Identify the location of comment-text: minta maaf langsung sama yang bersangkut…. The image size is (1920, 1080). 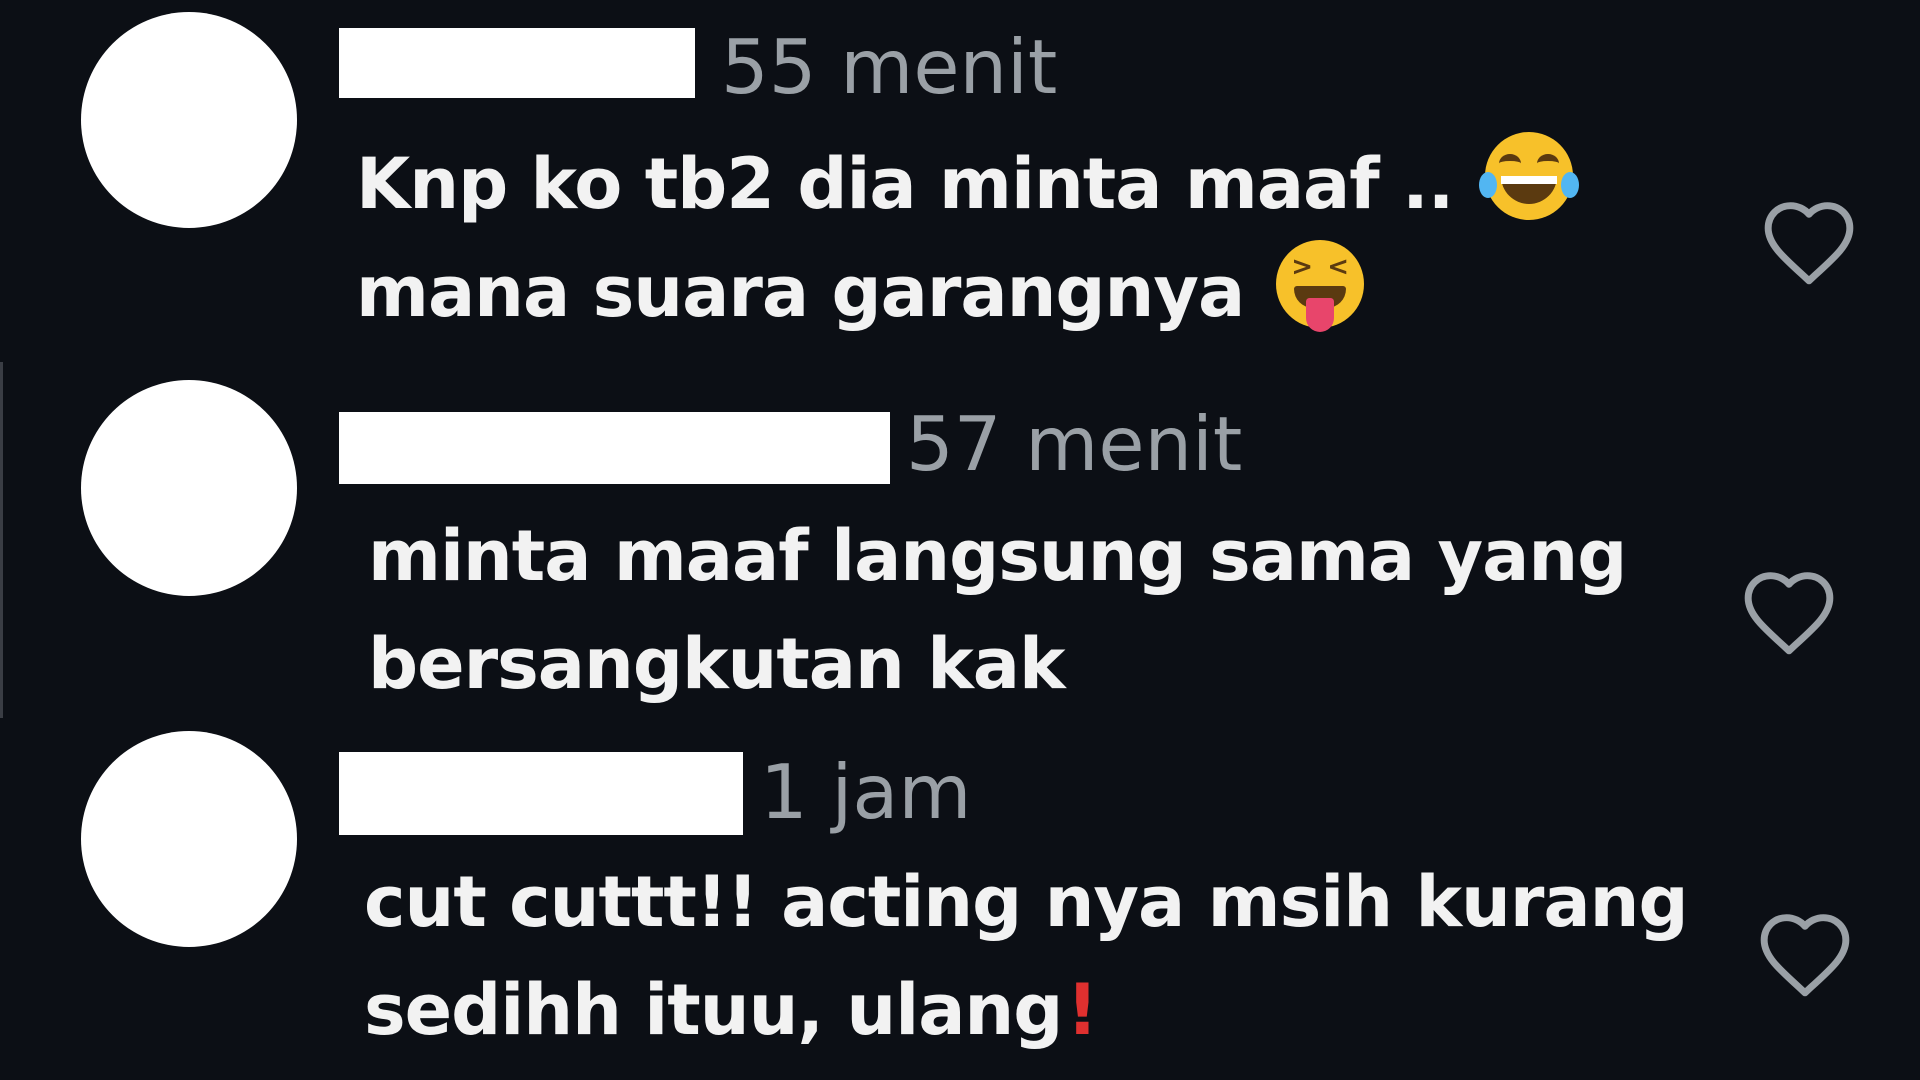
(997, 610).